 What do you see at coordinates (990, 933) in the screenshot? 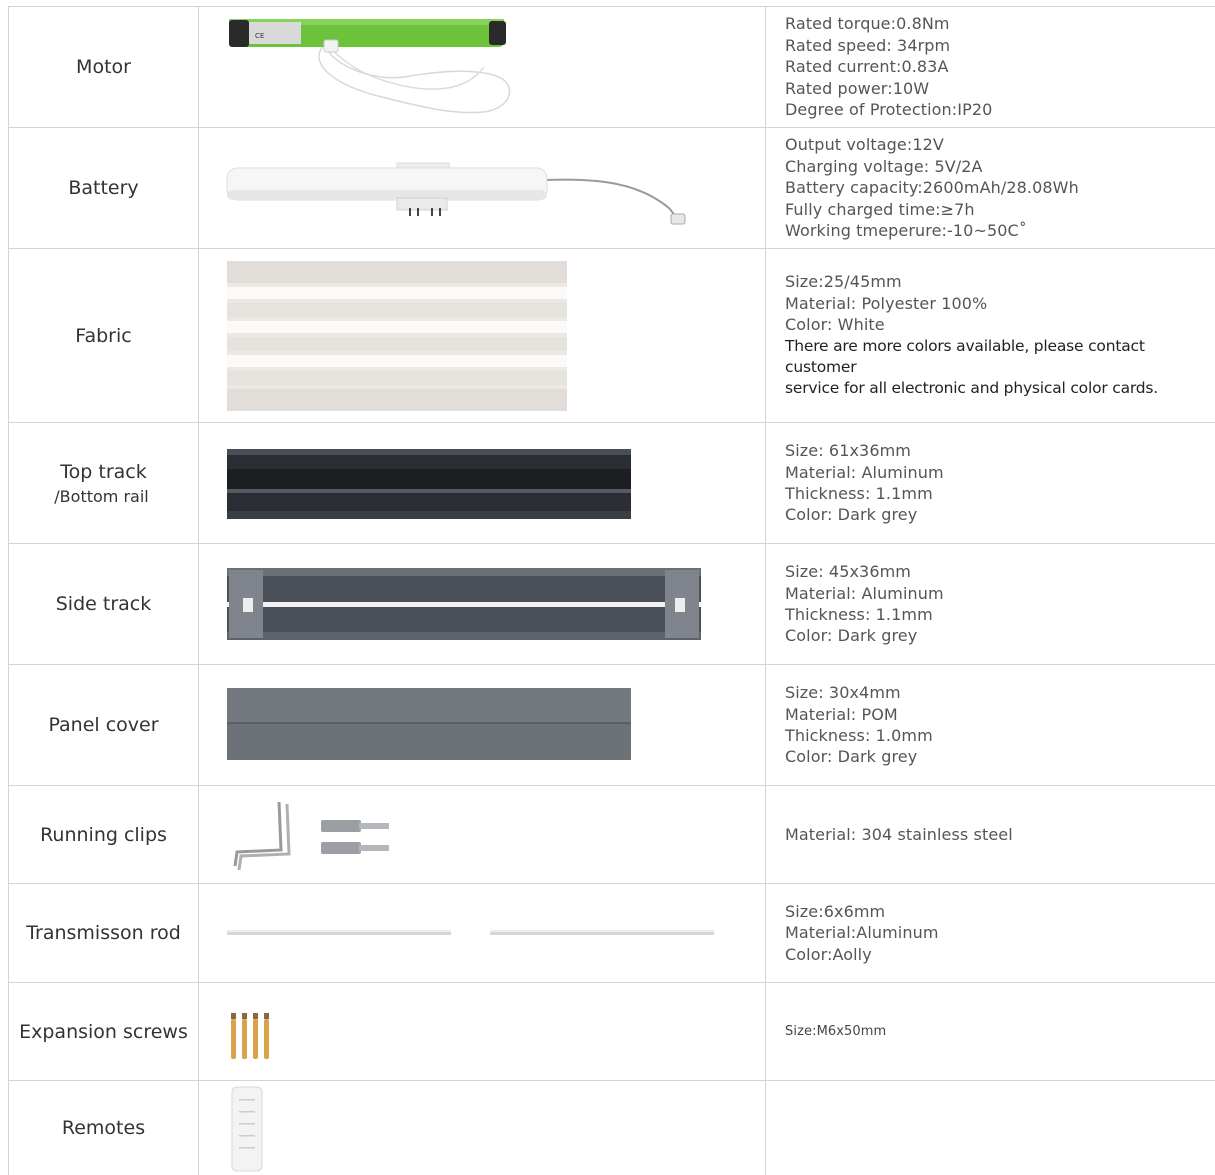
I see `spec-cell: Size:6x6mm Material:Aluminum Color:Aolly` at bounding box center [990, 933].